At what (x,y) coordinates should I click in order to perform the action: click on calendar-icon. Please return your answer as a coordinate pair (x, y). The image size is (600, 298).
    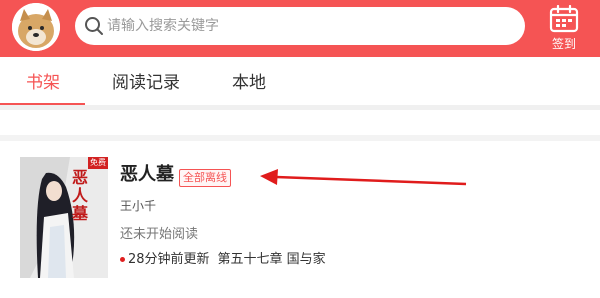
    Looking at the image, I should click on (564, 19).